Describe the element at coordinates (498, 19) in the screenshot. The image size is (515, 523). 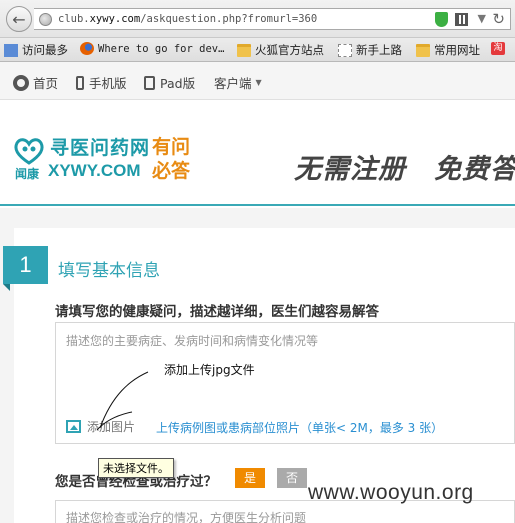
I see `reload-icon: ↻` at that location.